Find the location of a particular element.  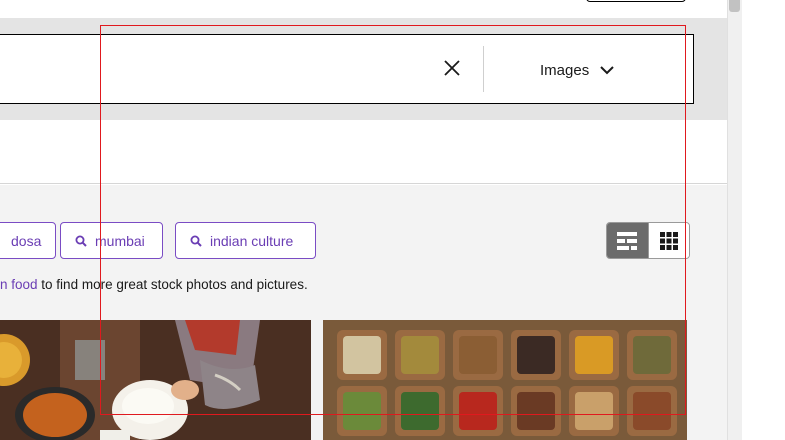

related-search-chip-indian-culture: indian culture is located at coordinates (245, 240).